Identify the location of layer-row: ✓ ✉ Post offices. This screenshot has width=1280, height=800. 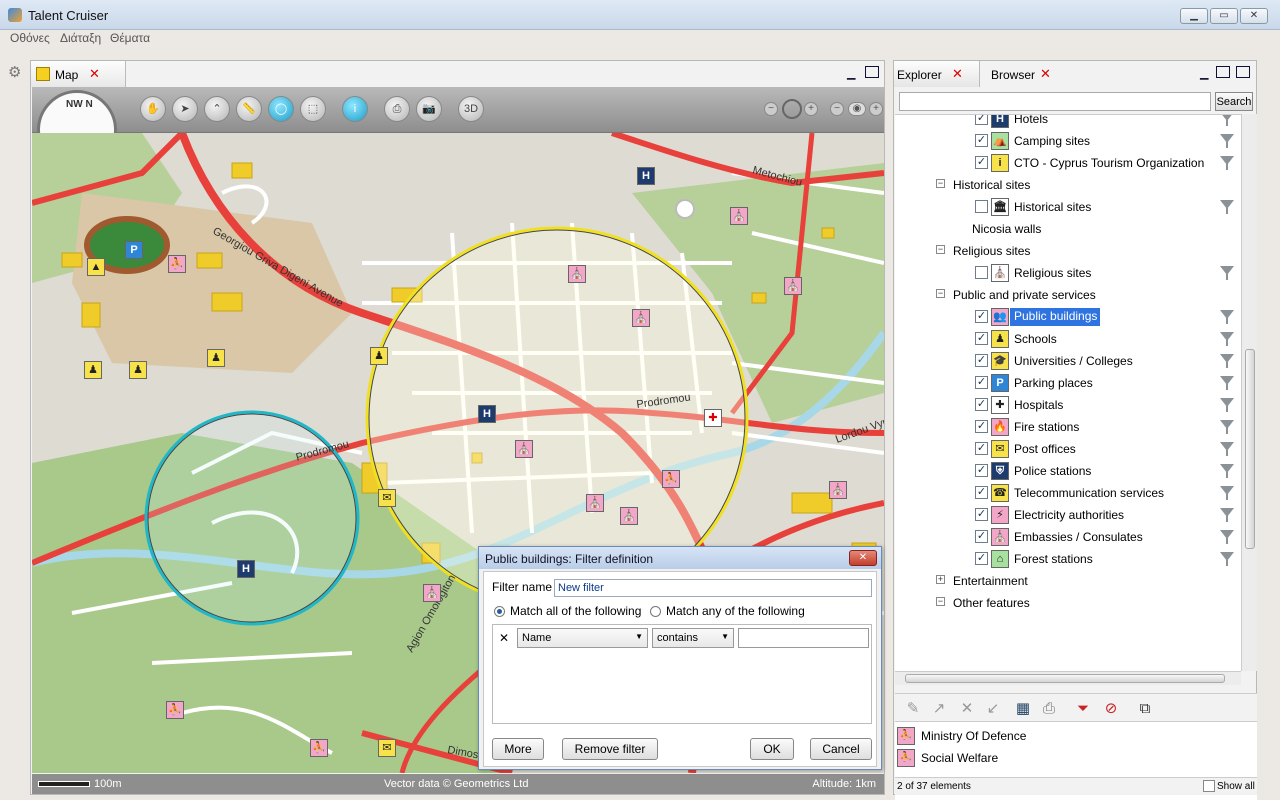
(1068, 449).